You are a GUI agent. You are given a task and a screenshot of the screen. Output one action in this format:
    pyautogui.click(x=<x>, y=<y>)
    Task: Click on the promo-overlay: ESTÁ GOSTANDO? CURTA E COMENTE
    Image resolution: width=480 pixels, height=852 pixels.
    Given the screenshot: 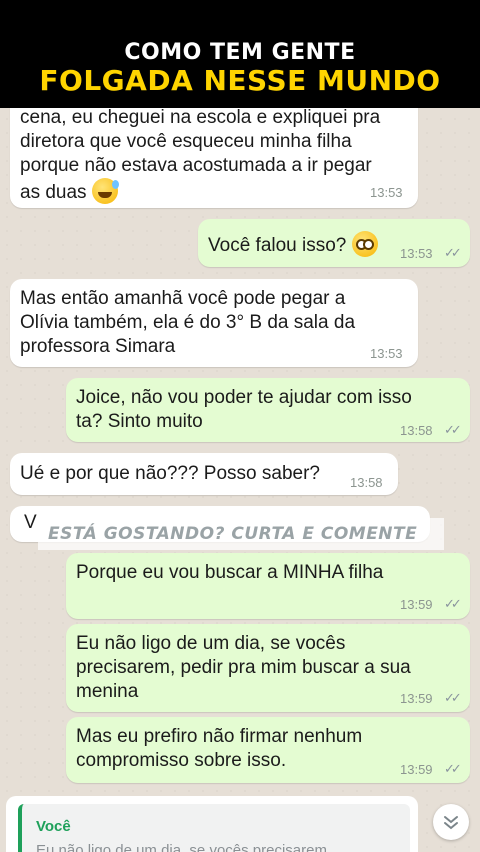 What is the action you would take?
    pyautogui.click(x=241, y=534)
    